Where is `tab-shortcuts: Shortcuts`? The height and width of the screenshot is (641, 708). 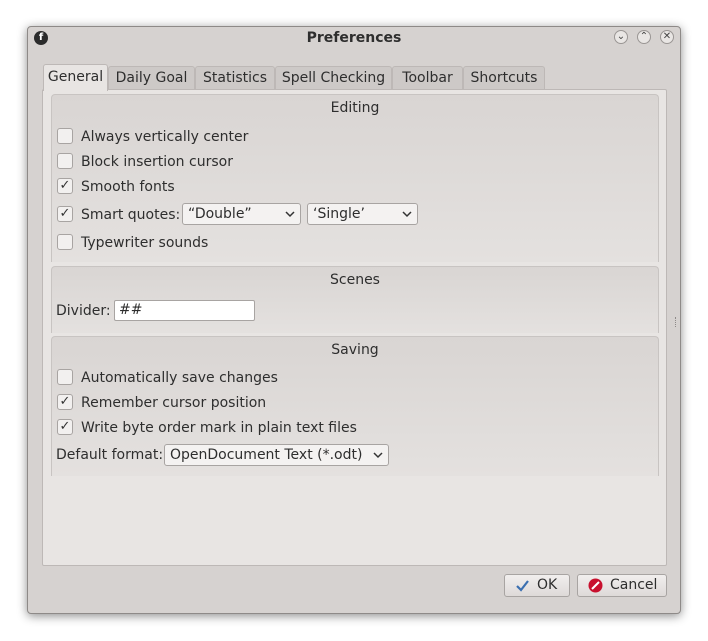 tab-shortcuts: Shortcuts is located at coordinates (504, 78).